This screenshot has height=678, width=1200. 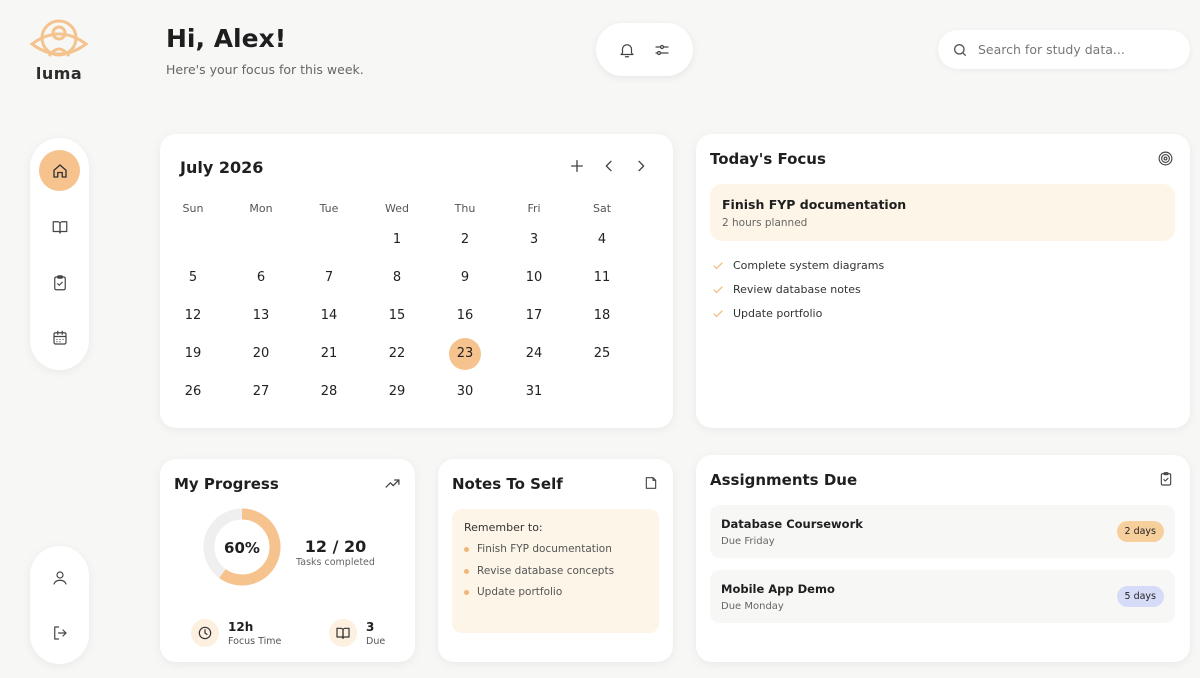 What do you see at coordinates (577, 166) in the screenshot?
I see `plus-icon` at bounding box center [577, 166].